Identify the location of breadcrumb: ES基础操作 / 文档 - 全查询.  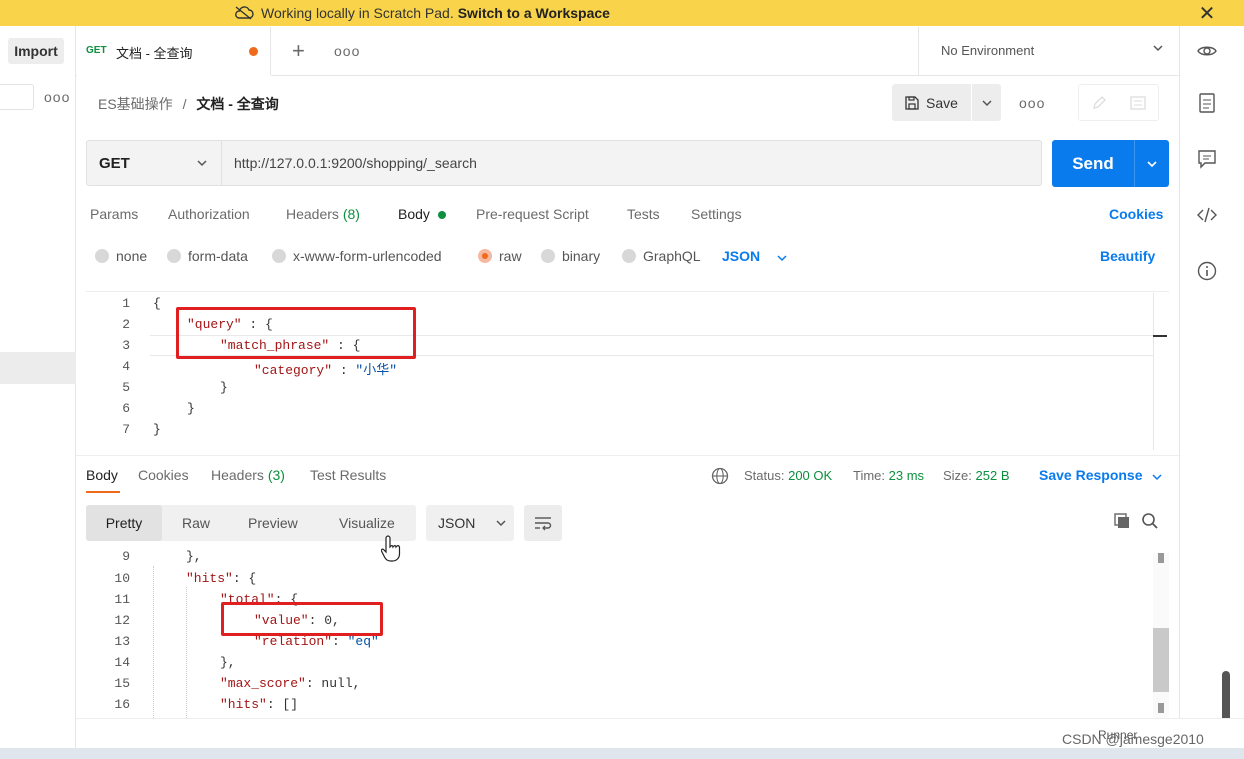
(188, 104).